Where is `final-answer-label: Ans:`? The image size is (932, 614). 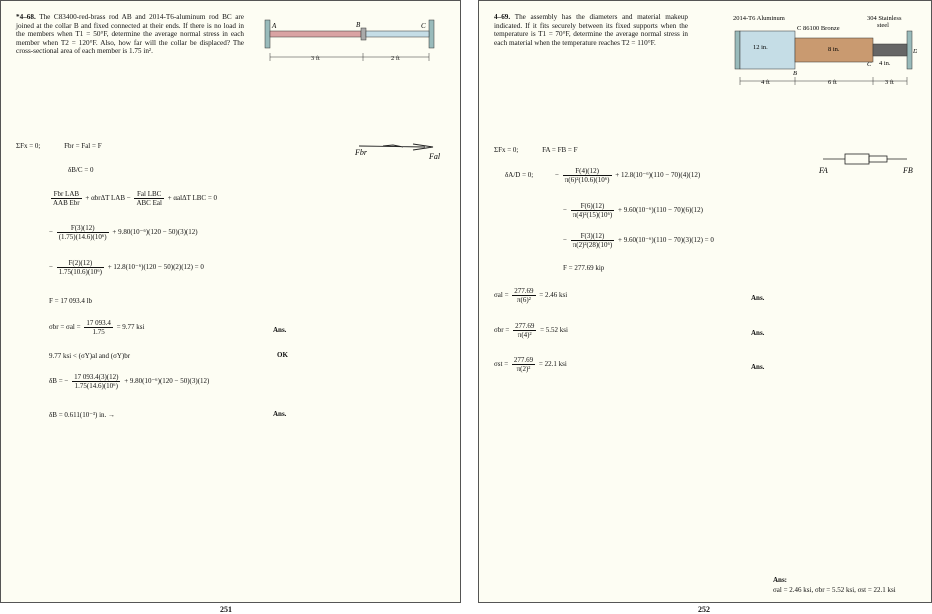
final-answer-label: Ans: is located at coordinates (780, 580).